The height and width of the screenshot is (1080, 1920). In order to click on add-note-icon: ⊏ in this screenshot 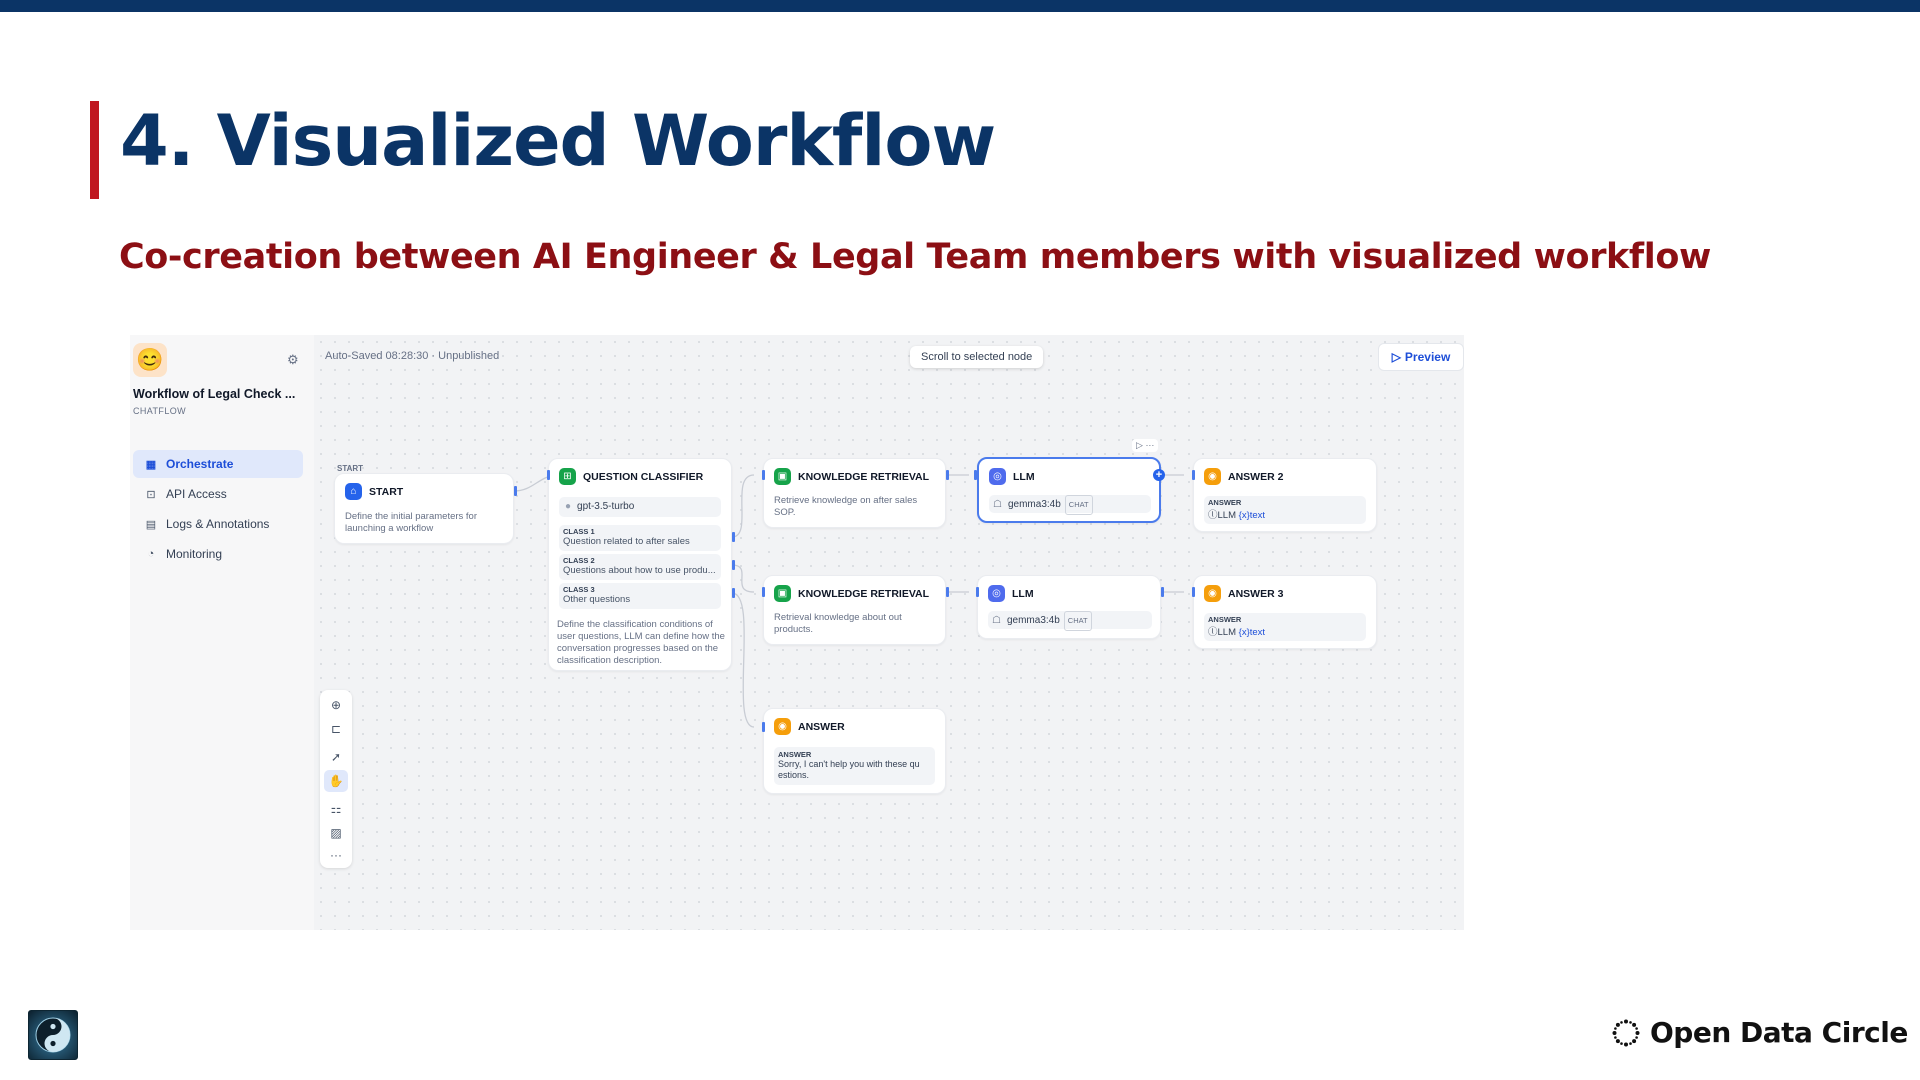, I will do `click(336, 729)`.